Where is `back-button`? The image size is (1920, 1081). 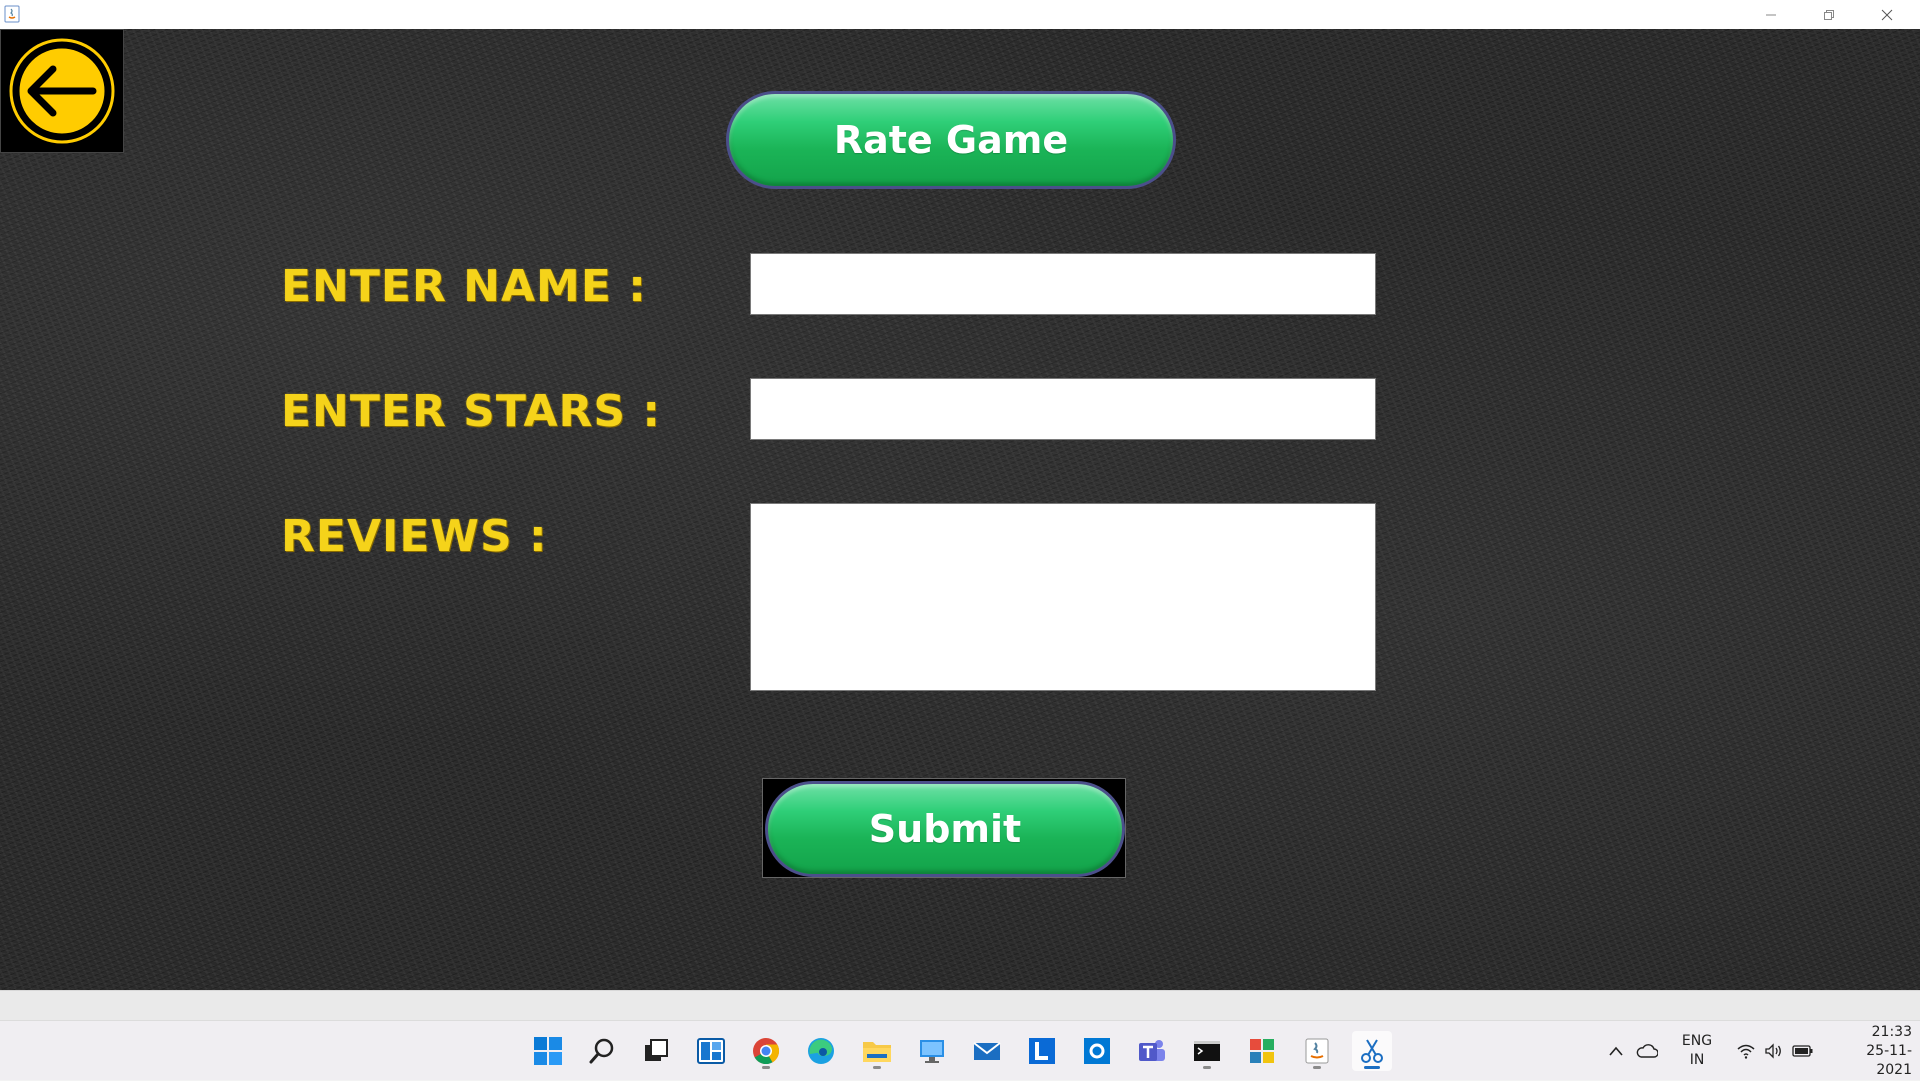 back-button is located at coordinates (62, 91).